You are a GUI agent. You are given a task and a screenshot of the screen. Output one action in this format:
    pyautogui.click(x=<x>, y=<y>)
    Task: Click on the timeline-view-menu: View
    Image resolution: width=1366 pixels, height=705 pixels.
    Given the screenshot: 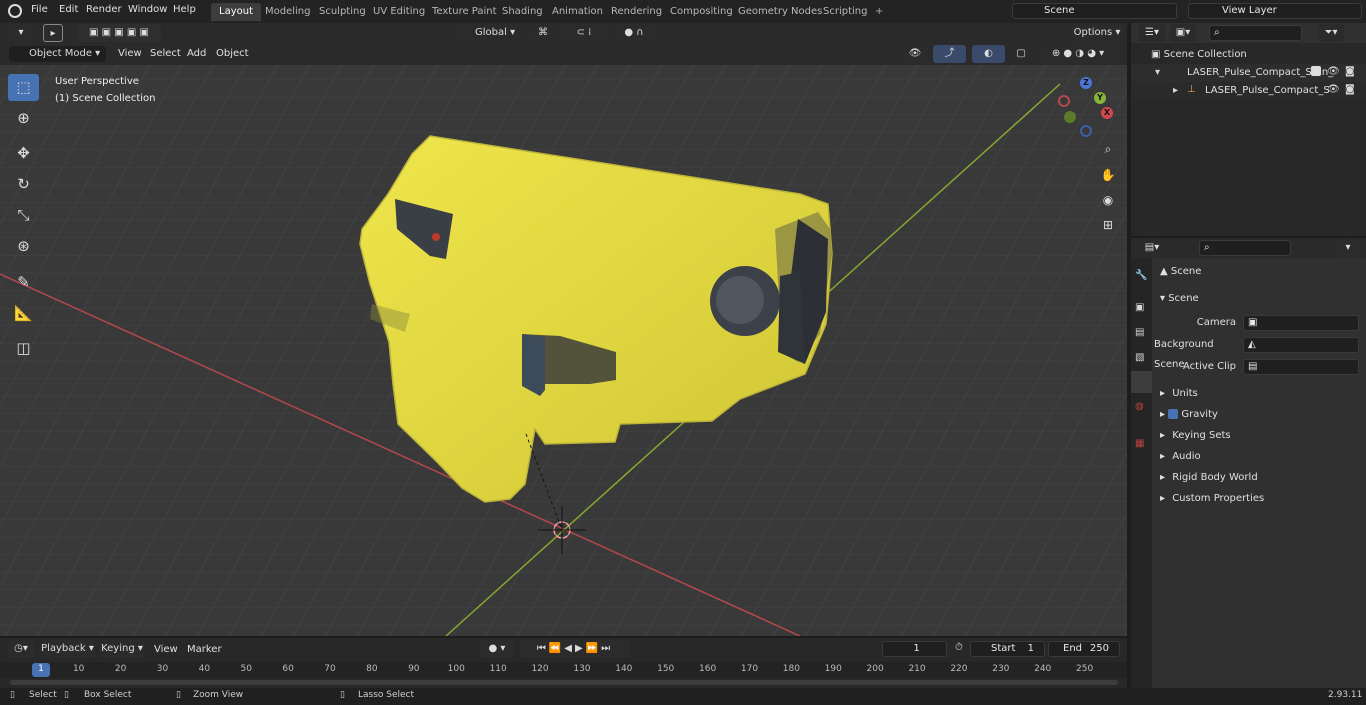 What is the action you would take?
    pyautogui.click(x=166, y=649)
    